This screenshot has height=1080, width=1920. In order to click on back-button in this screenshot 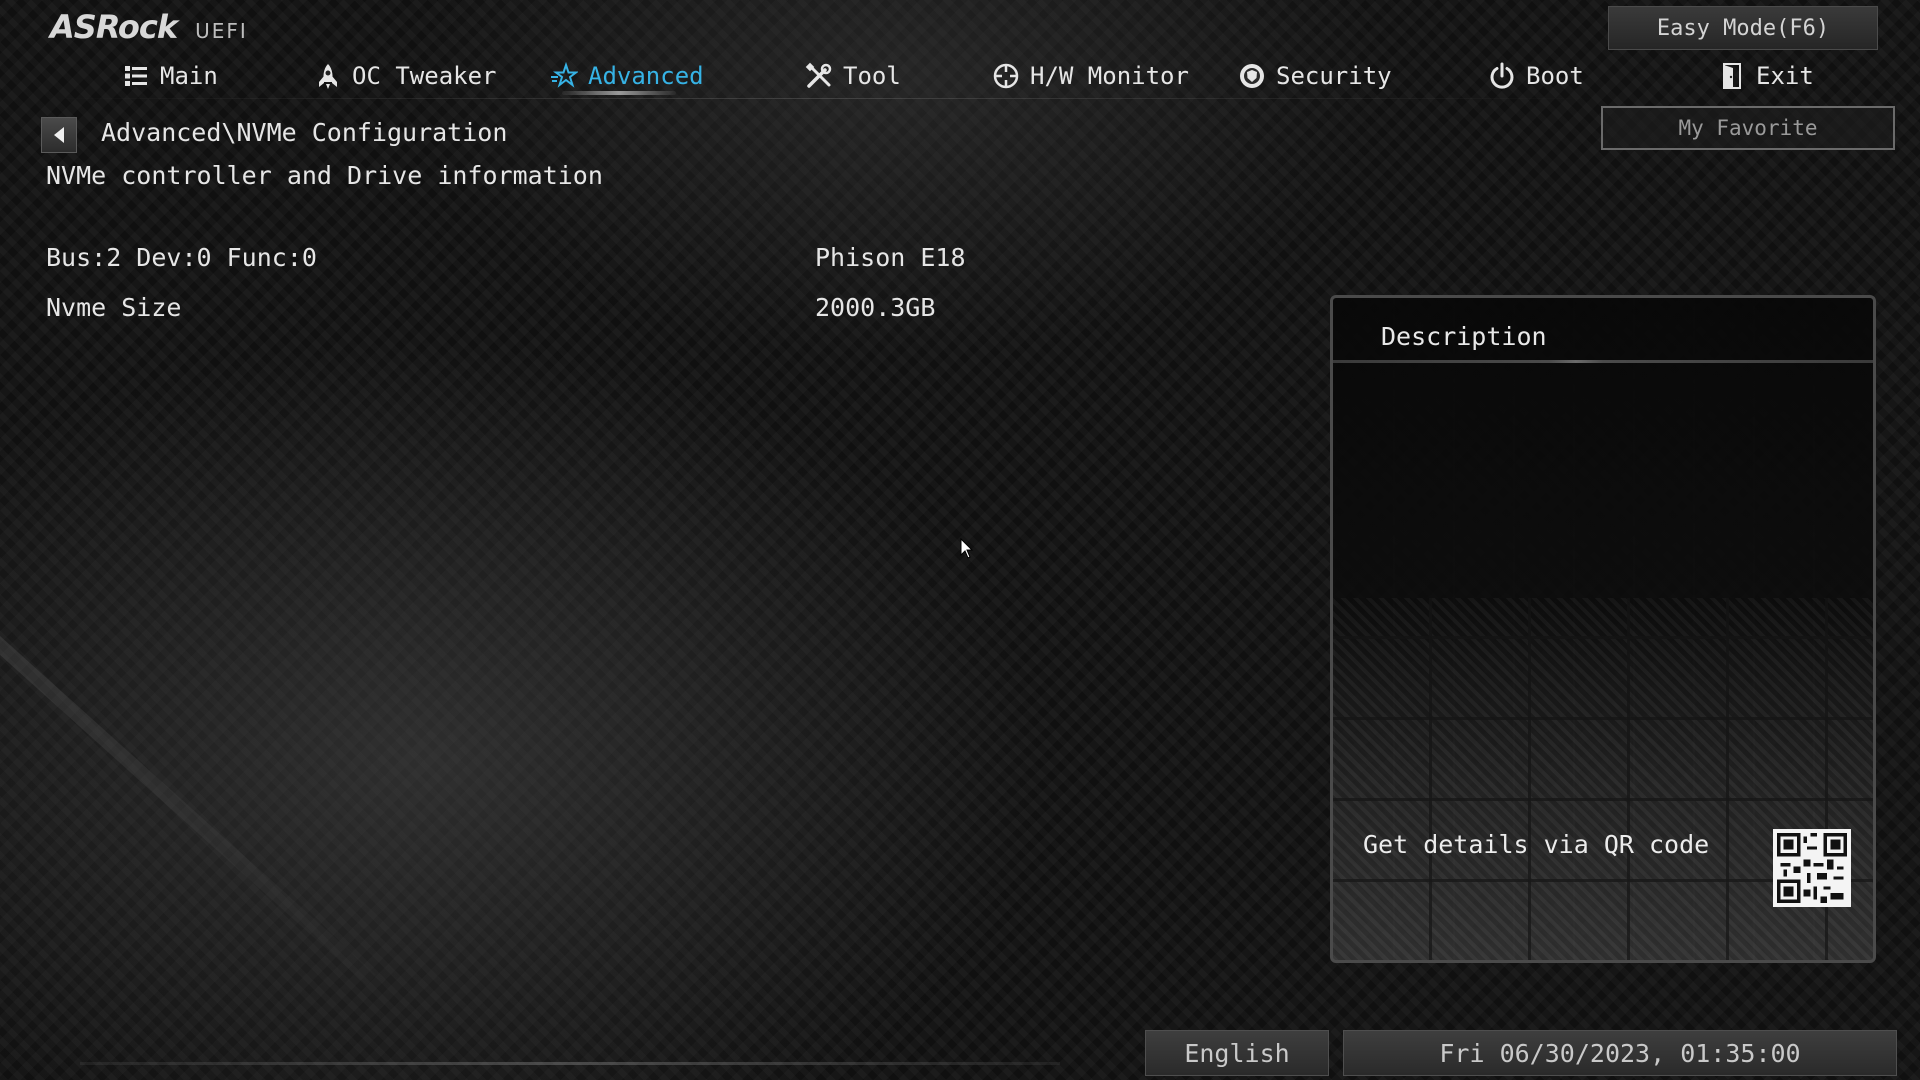, I will do `click(59, 135)`.